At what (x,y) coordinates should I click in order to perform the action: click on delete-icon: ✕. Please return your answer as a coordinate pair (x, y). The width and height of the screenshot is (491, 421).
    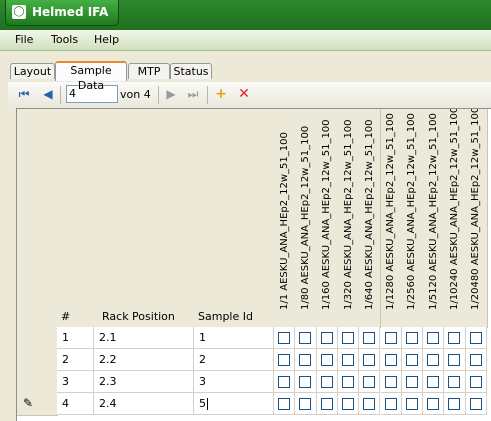
    Looking at the image, I should click on (244, 94).